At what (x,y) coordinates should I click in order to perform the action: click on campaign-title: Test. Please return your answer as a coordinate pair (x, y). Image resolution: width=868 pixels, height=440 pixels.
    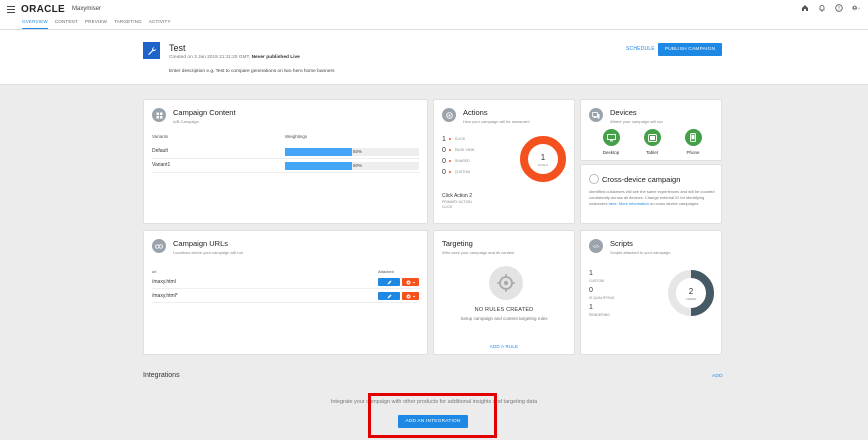
    Looking at the image, I should click on (177, 48).